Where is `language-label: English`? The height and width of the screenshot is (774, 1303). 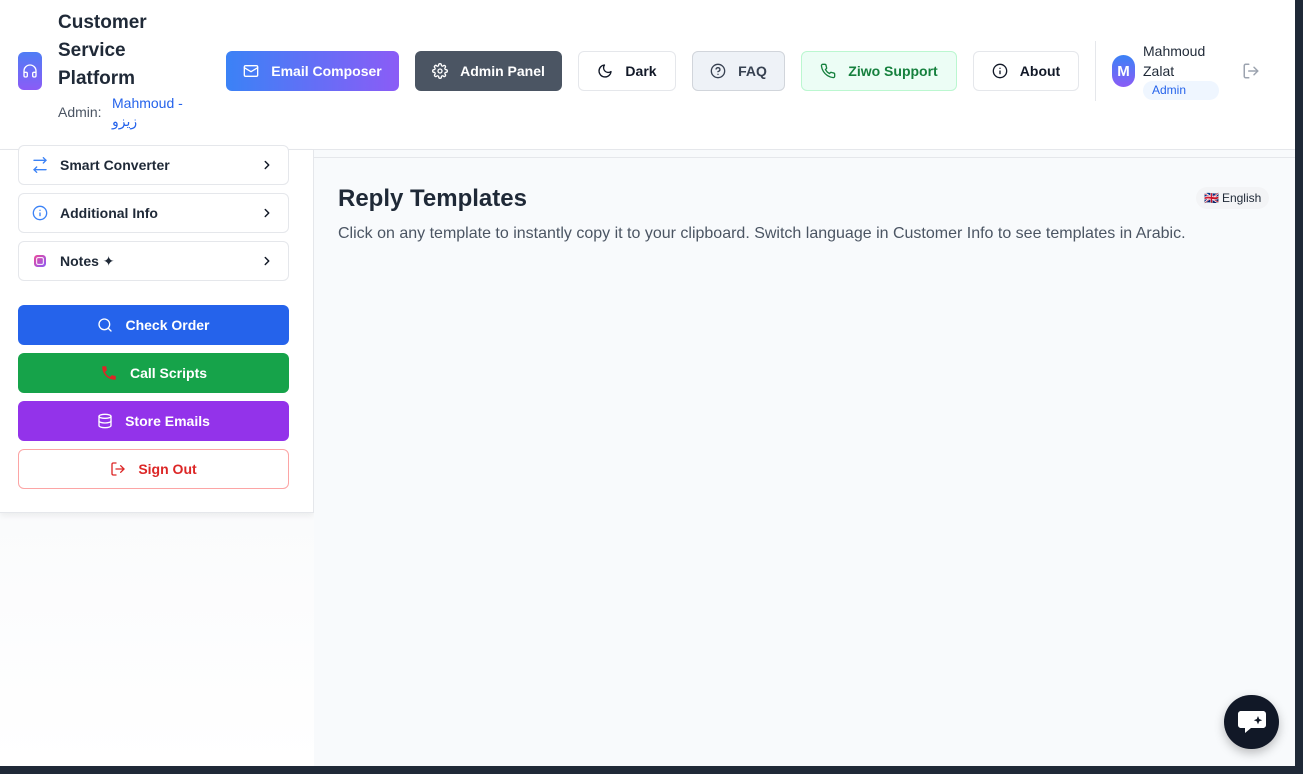 language-label: English is located at coordinates (1241, 198).